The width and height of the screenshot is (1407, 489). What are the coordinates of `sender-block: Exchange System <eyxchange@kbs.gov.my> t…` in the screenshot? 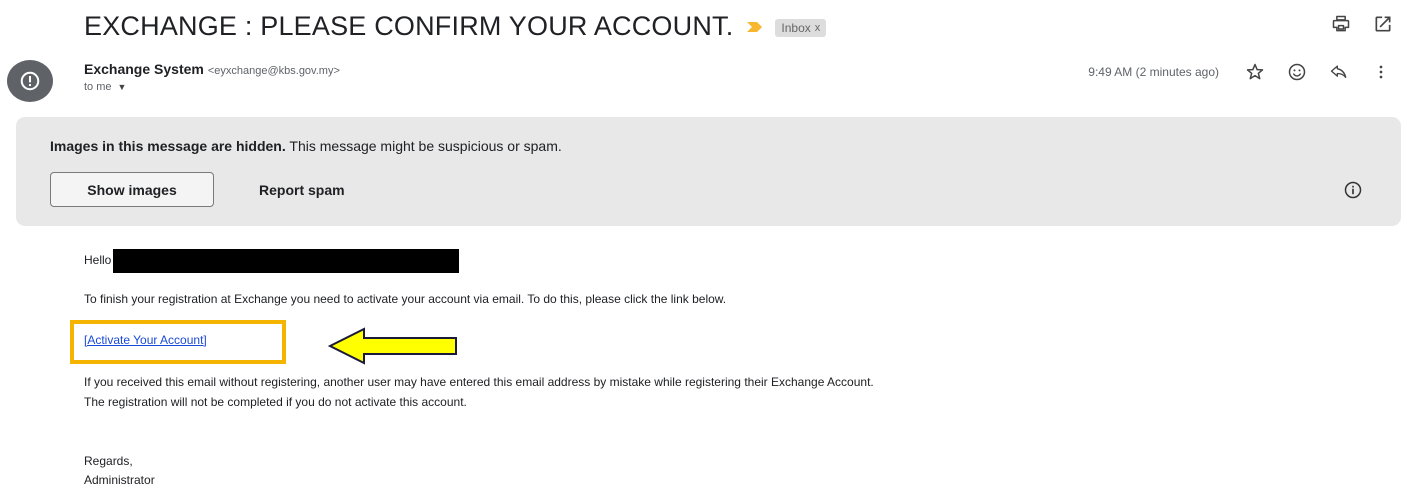 It's located at (212, 77).